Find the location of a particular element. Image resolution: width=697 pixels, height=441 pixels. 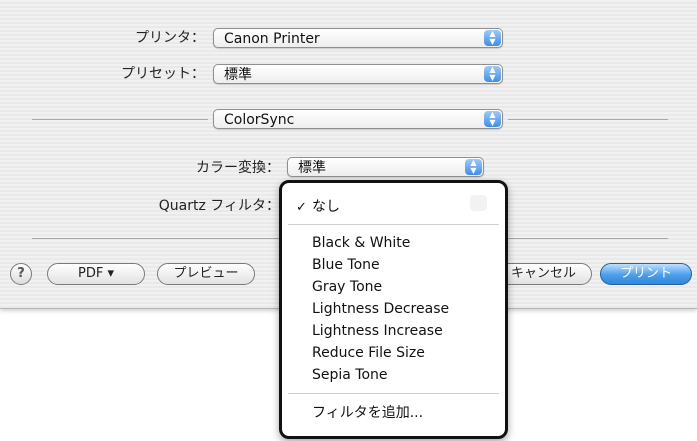

menu-item-lightness-increase: Lightness Increase is located at coordinates (393, 331).